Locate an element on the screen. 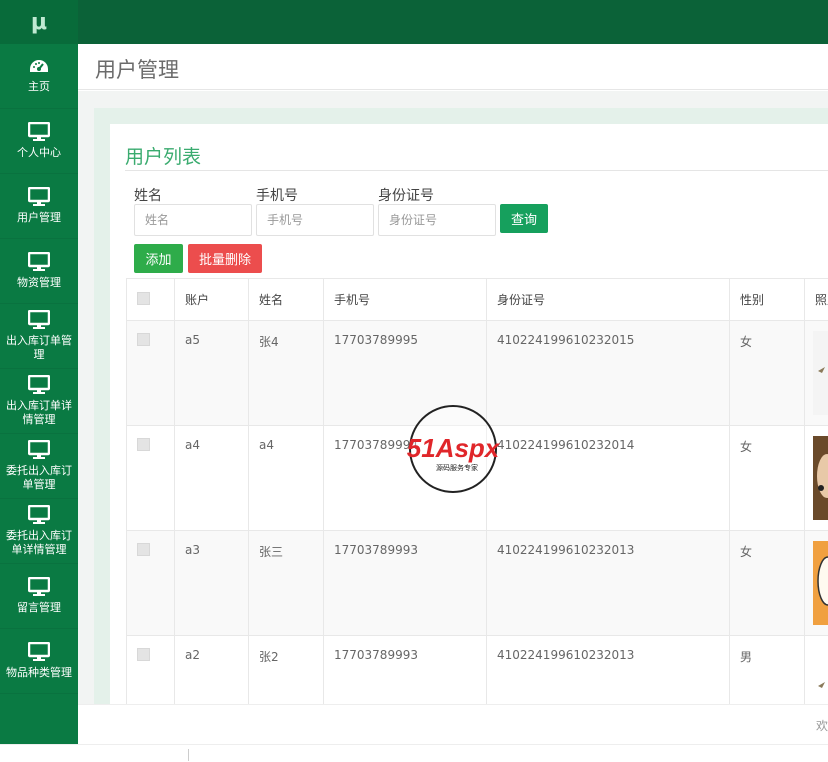 This screenshot has width=828, height=762. name-cell: a4 is located at coordinates (286, 478).